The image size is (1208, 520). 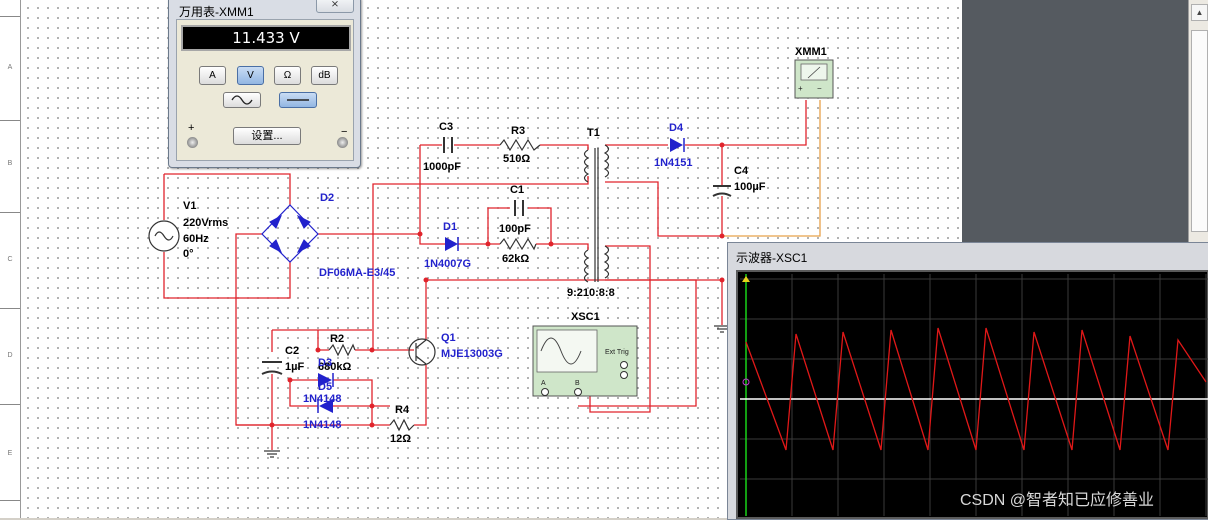 I want to click on q1-ref: Q1, so click(x=448, y=338).